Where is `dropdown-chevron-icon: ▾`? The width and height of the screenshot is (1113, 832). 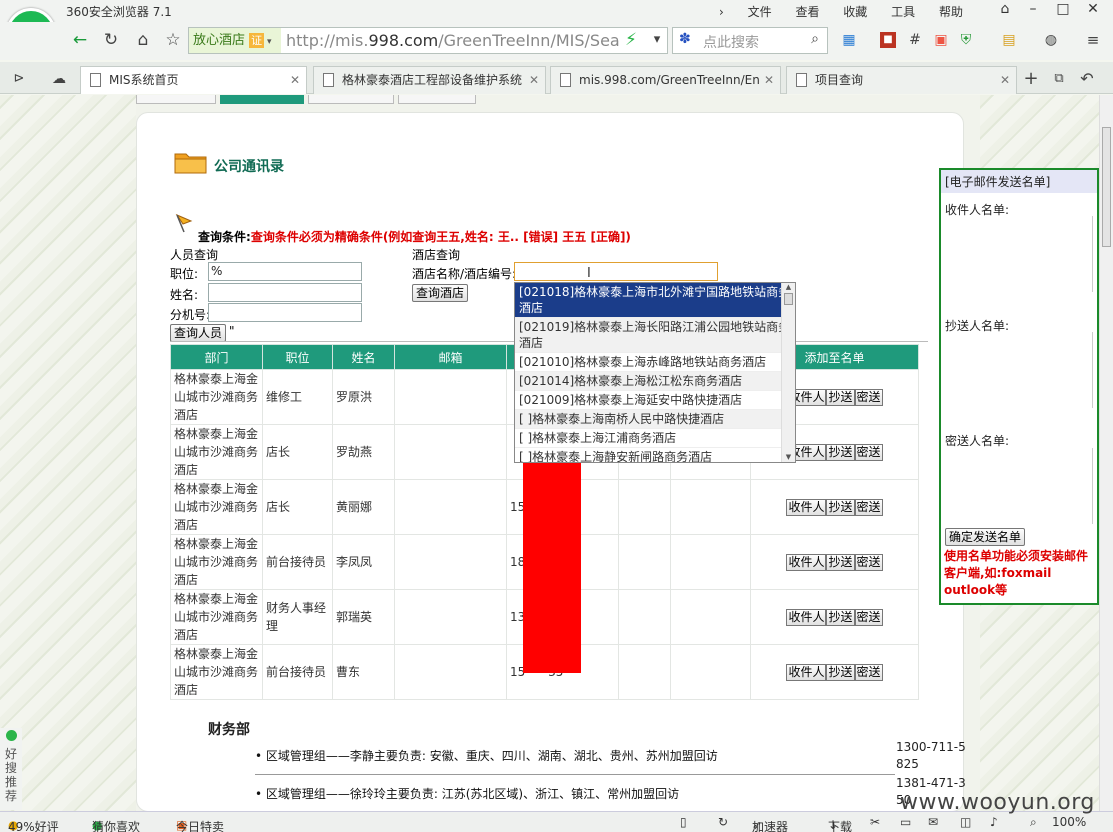
dropdown-chevron-icon: ▾ is located at coordinates (657, 40).